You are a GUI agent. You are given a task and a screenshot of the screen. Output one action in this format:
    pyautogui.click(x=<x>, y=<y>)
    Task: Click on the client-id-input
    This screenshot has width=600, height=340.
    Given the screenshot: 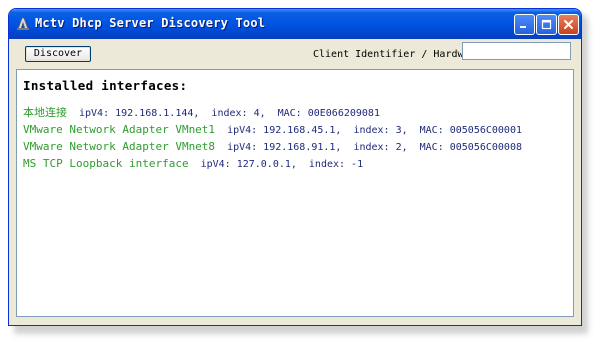 What is the action you would take?
    pyautogui.click(x=516, y=51)
    